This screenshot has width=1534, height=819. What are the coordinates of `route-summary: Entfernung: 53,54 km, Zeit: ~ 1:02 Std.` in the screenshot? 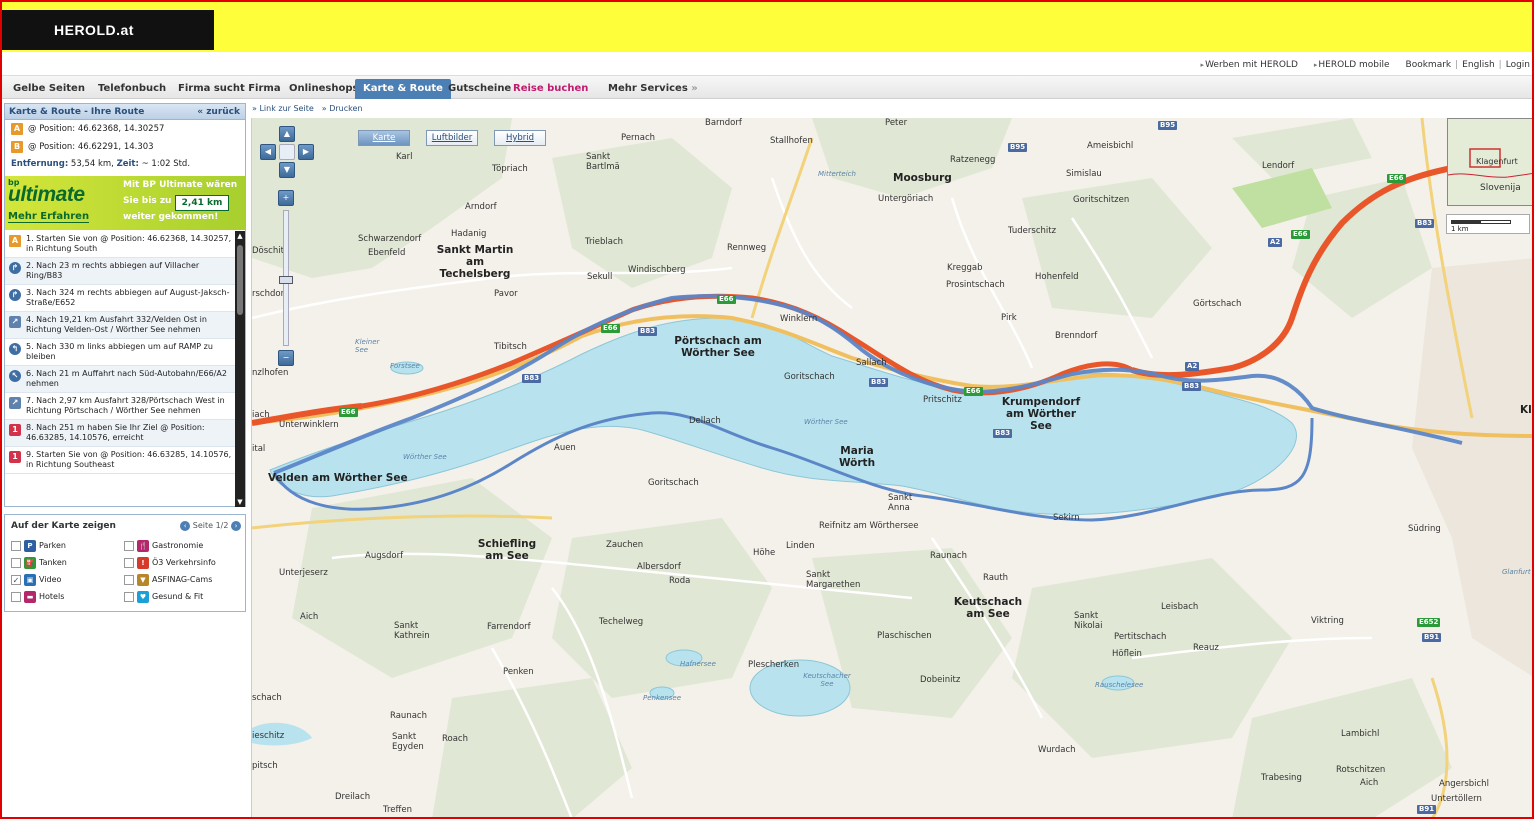 It's located at (125, 164).